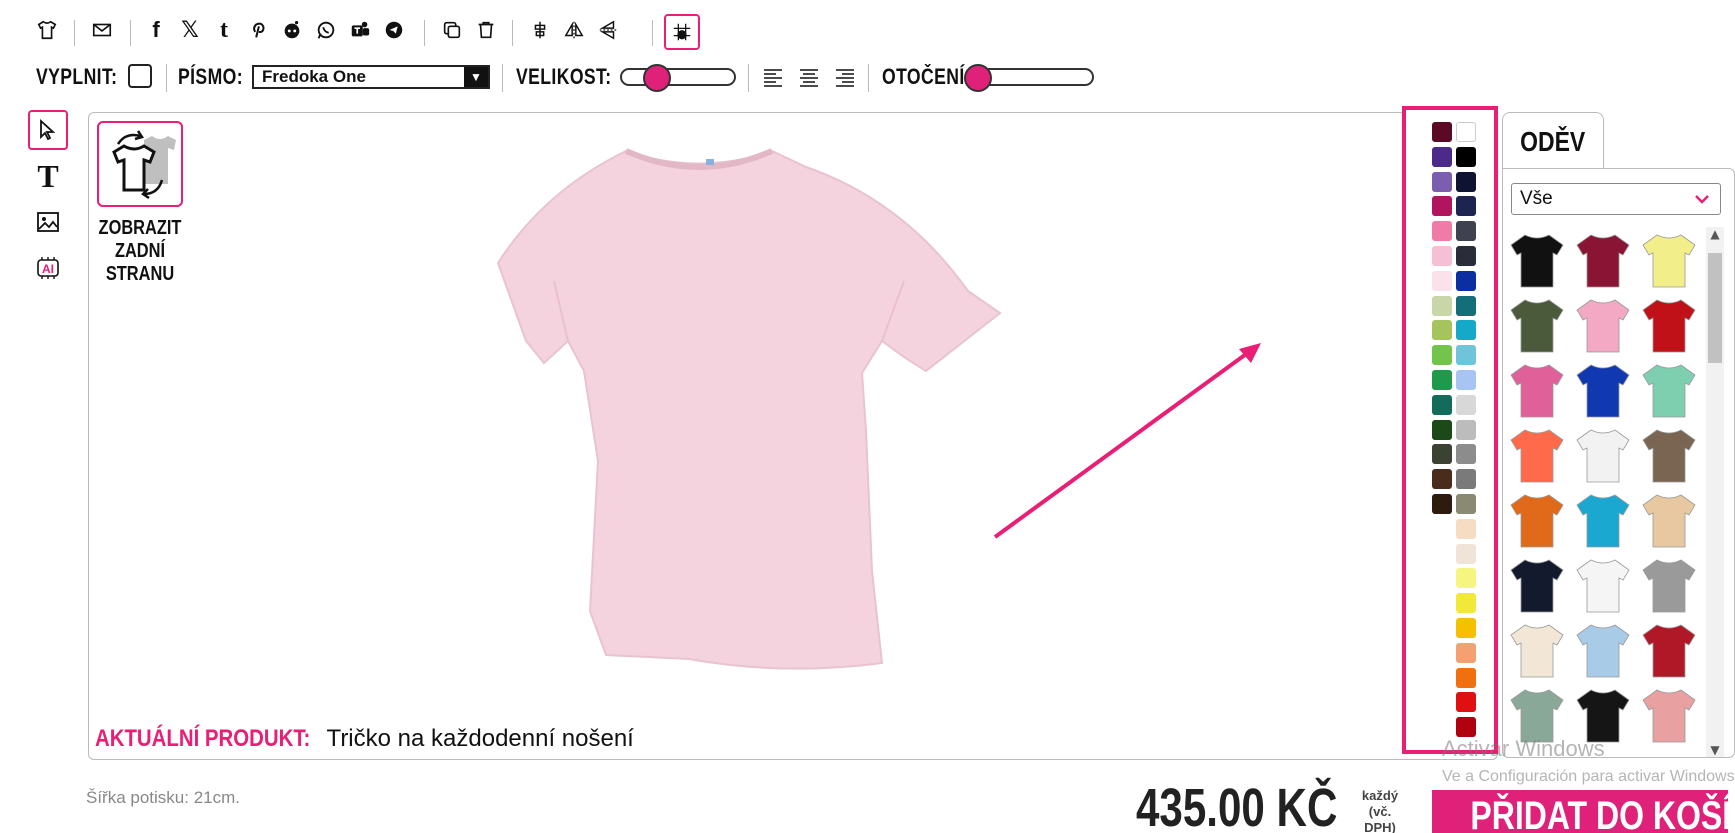 This screenshot has height=833, width=1735. Describe the element at coordinates (1537, 325) in the screenshot. I see `product-olive-tshirt` at that location.